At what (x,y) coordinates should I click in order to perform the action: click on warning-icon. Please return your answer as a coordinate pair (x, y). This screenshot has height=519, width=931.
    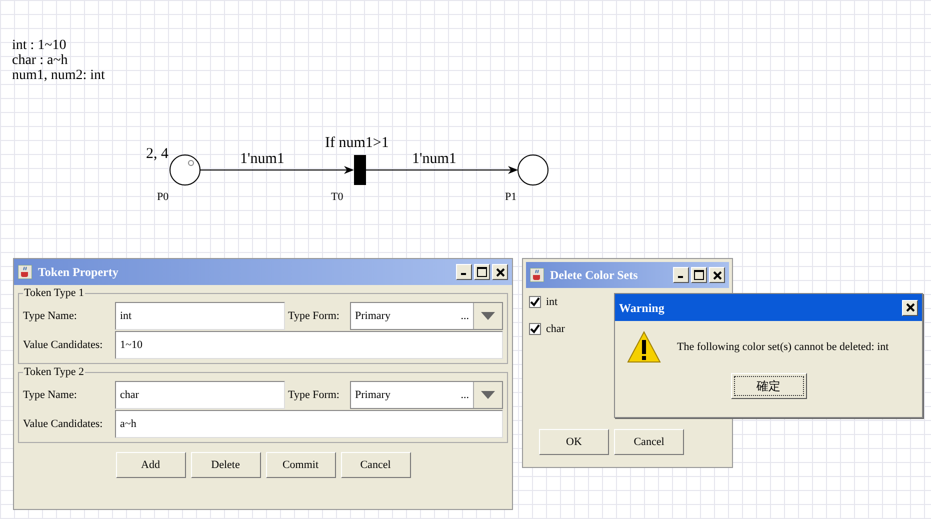
    Looking at the image, I should click on (644, 347).